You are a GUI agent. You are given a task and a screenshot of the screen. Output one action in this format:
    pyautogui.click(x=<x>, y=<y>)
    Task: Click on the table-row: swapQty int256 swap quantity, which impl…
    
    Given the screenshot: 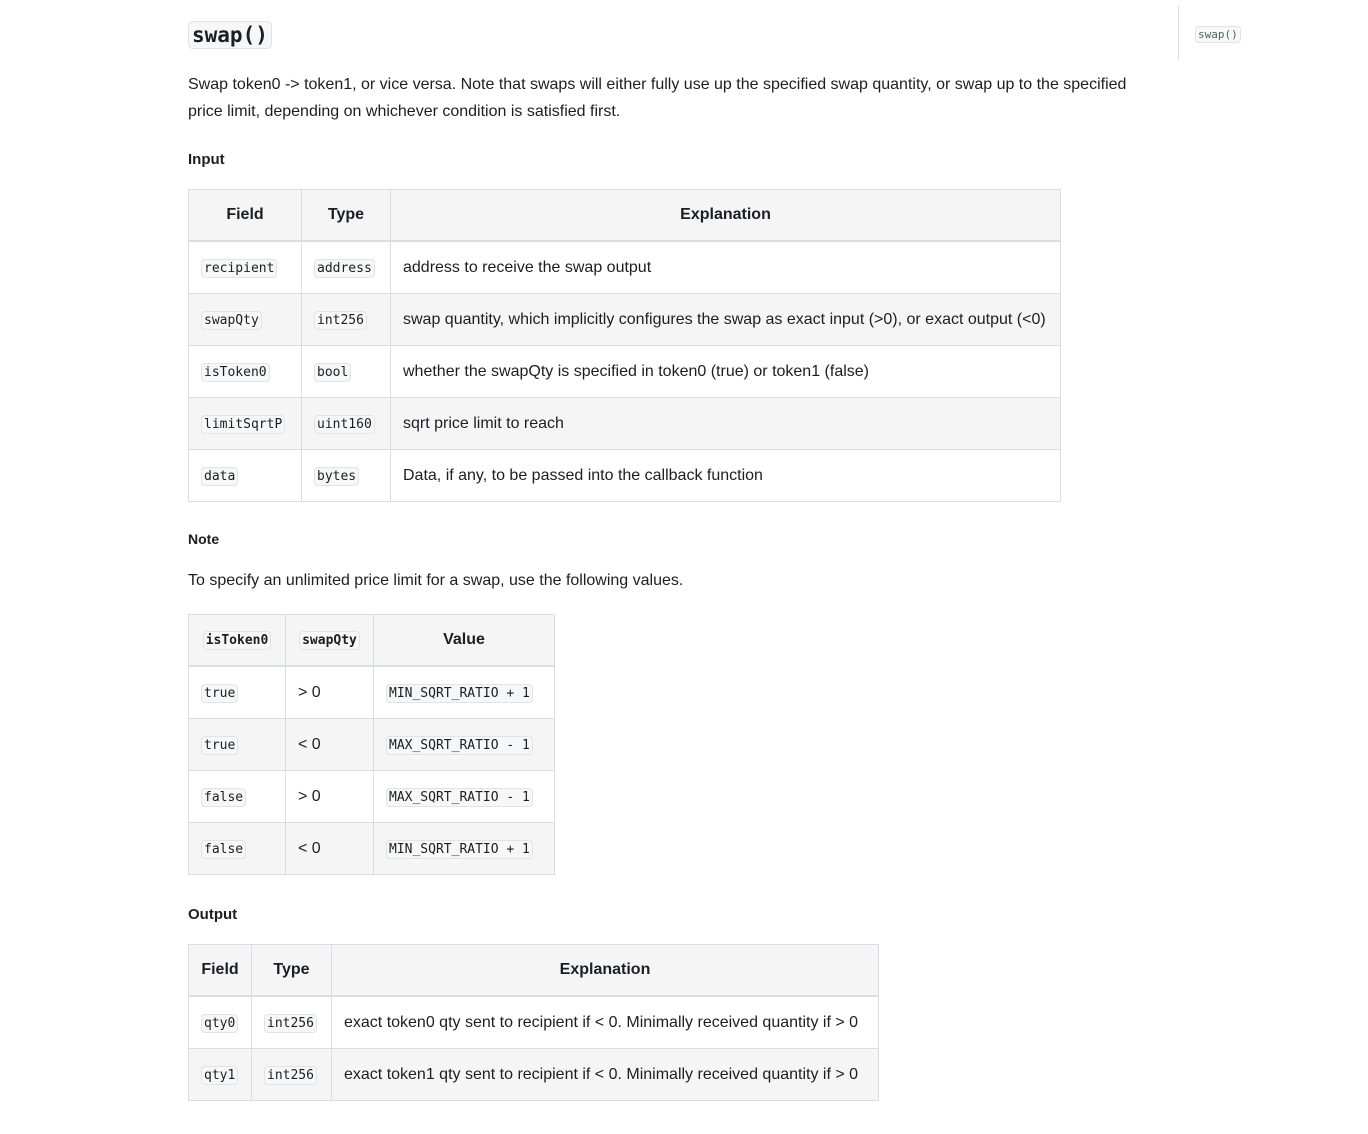 What is the action you would take?
    pyautogui.click(x=624, y=319)
    